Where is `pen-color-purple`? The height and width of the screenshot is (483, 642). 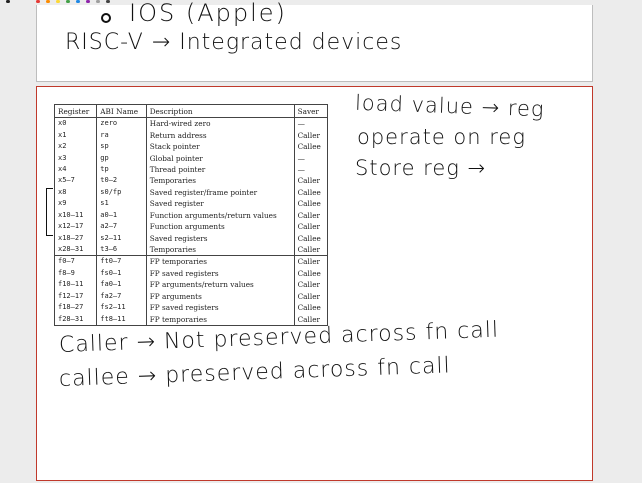 pen-color-purple is located at coordinates (88, 1).